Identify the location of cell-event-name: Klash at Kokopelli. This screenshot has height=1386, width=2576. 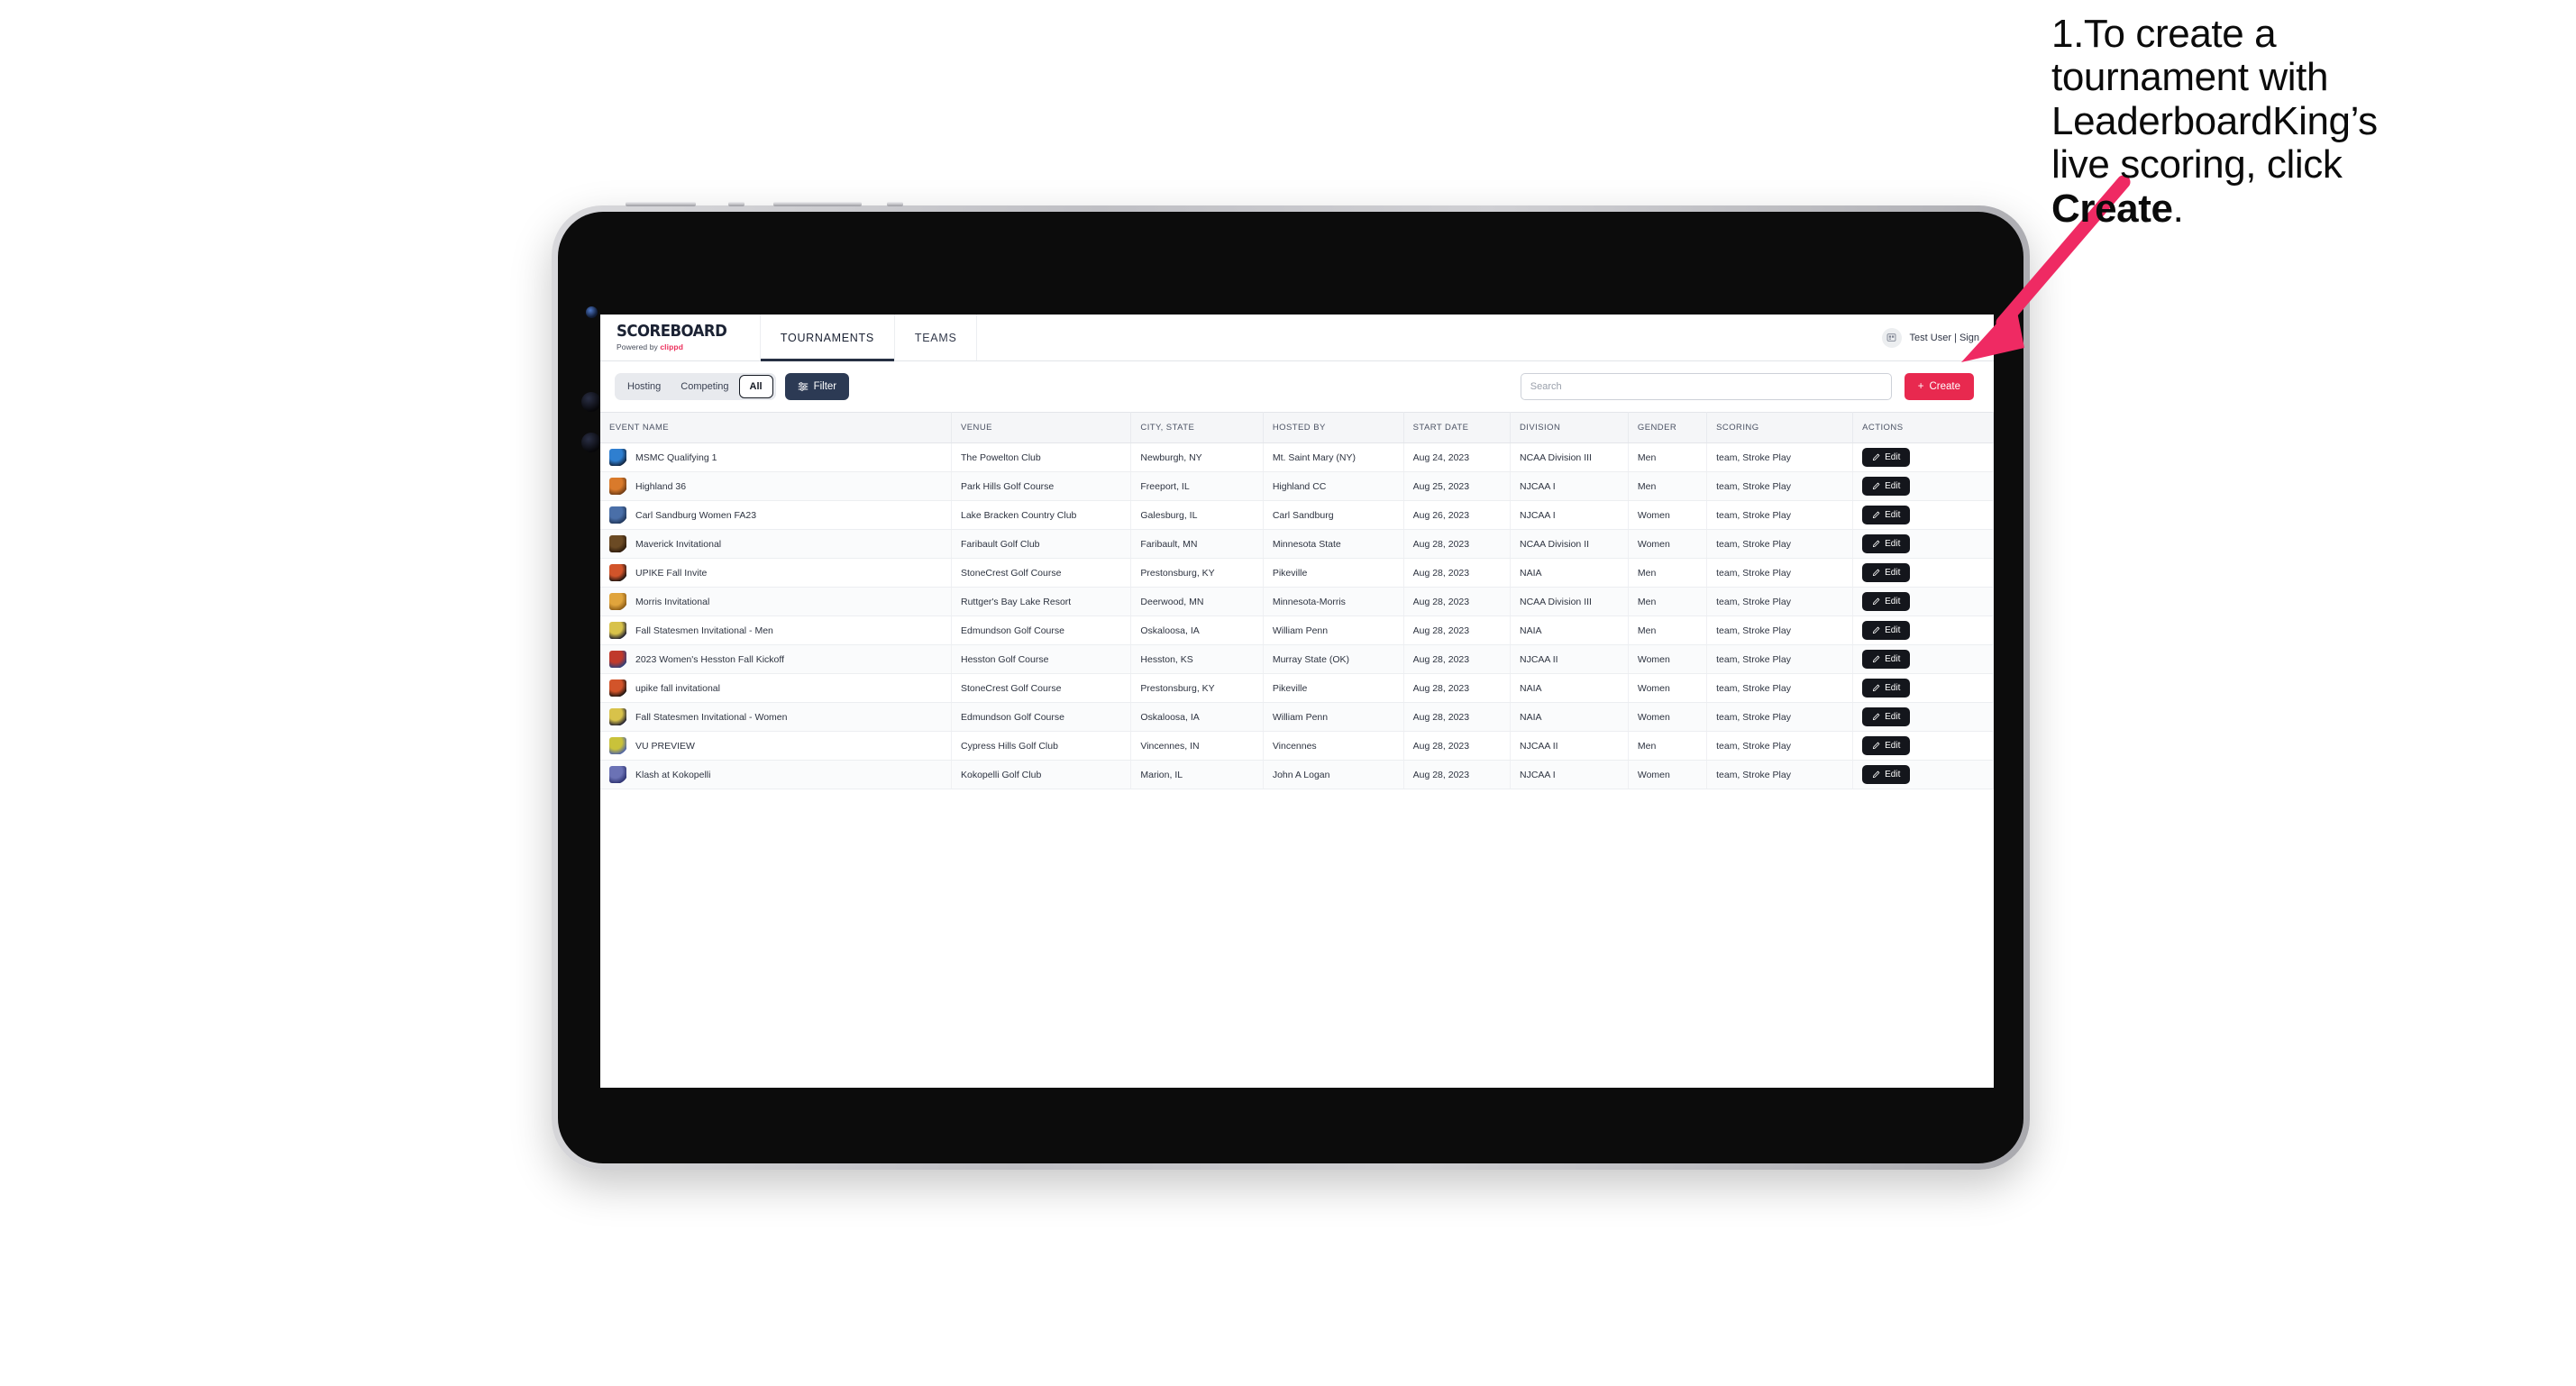
(776, 774).